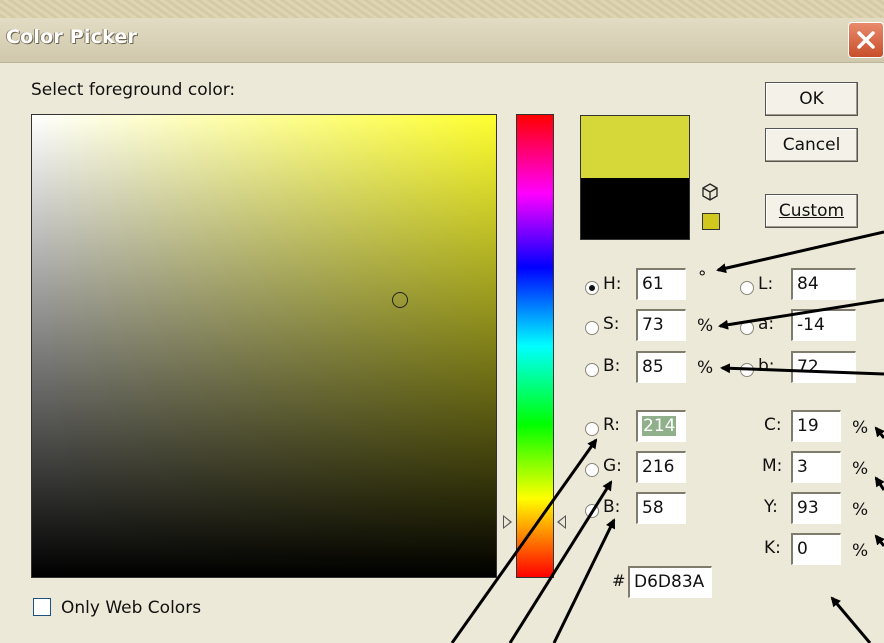 This screenshot has width=884, height=643. What do you see at coordinates (612, 284) in the screenshot?
I see `hue-label: H:` at bounding box center [612, 284].